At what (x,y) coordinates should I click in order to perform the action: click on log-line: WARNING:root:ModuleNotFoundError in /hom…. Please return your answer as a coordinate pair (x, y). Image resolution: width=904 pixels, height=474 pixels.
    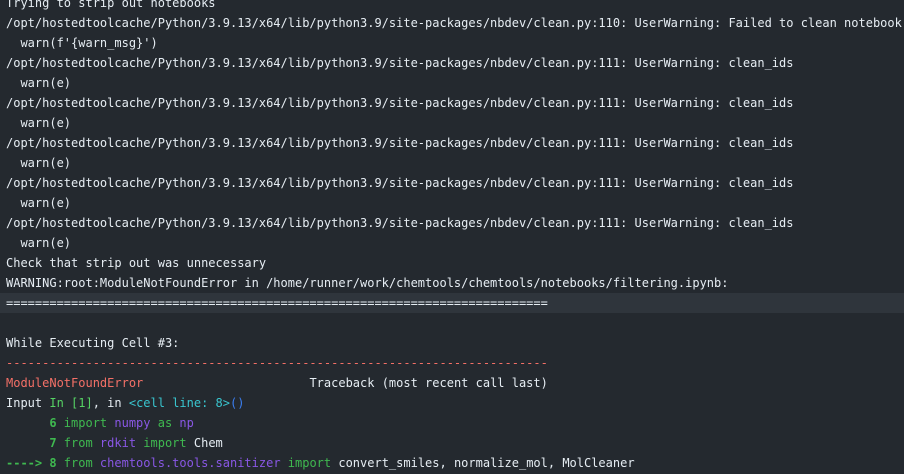
    Looking at the image, I should click on (367, 283).